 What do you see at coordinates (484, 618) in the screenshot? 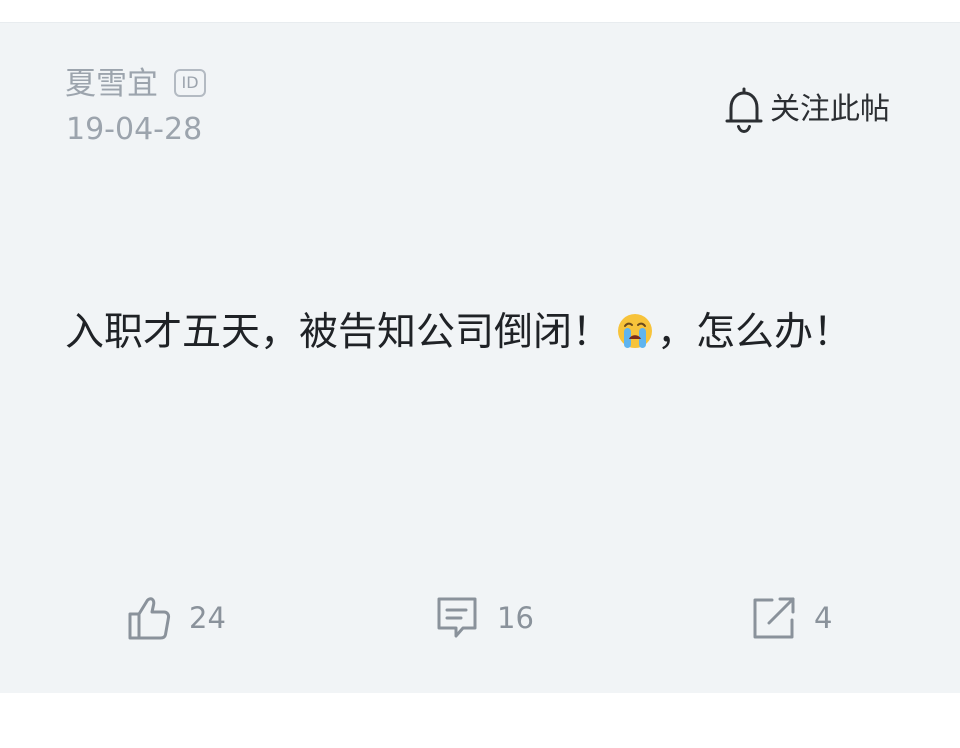
I see `comment-button: 16` at bounding box center [484, 618].